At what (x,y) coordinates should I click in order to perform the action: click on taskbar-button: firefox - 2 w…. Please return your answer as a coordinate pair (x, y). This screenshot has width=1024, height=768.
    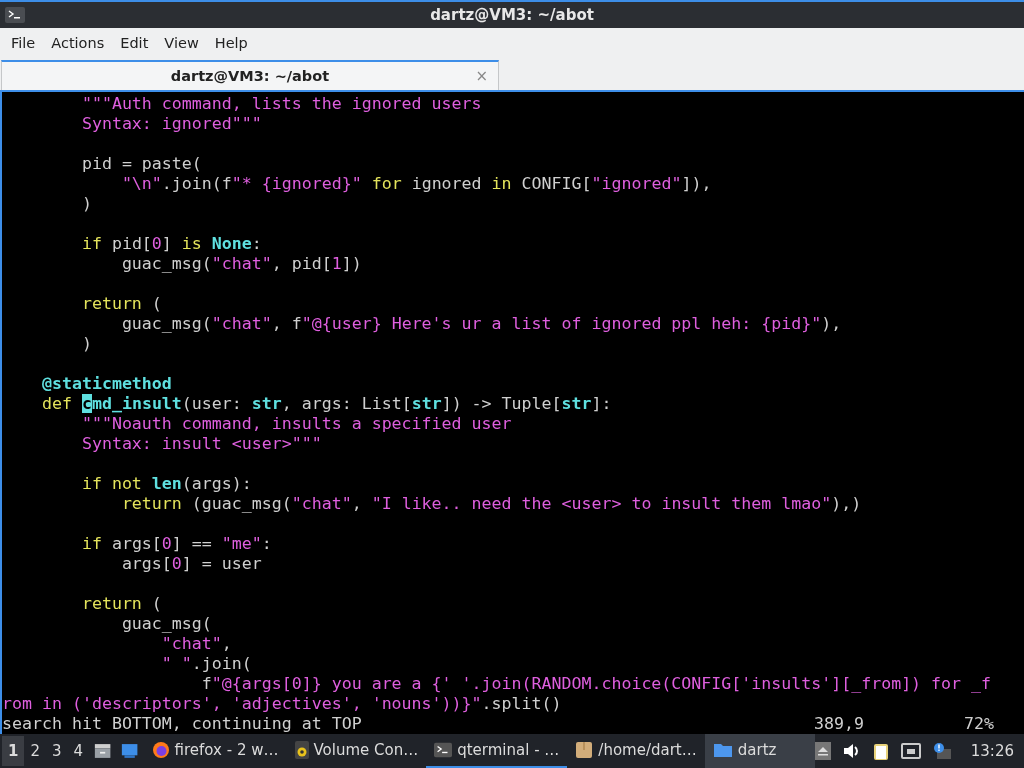
    Looking at the image, I should click on (215, 751).